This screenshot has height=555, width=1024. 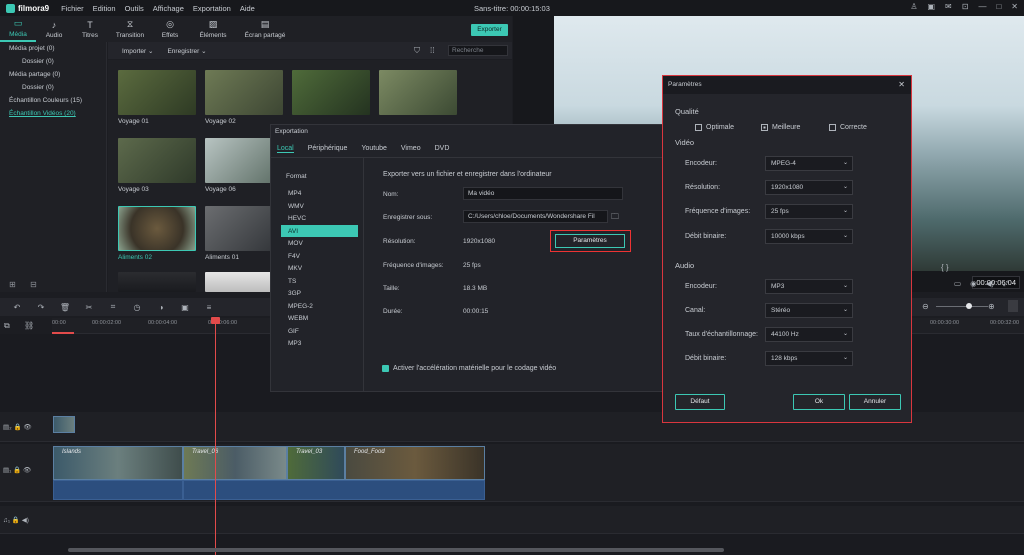 What do you see at coordinates (168, 8) in the screenshot?
I see `menu-affichage: Affichage` at bounding box center [168, 8].